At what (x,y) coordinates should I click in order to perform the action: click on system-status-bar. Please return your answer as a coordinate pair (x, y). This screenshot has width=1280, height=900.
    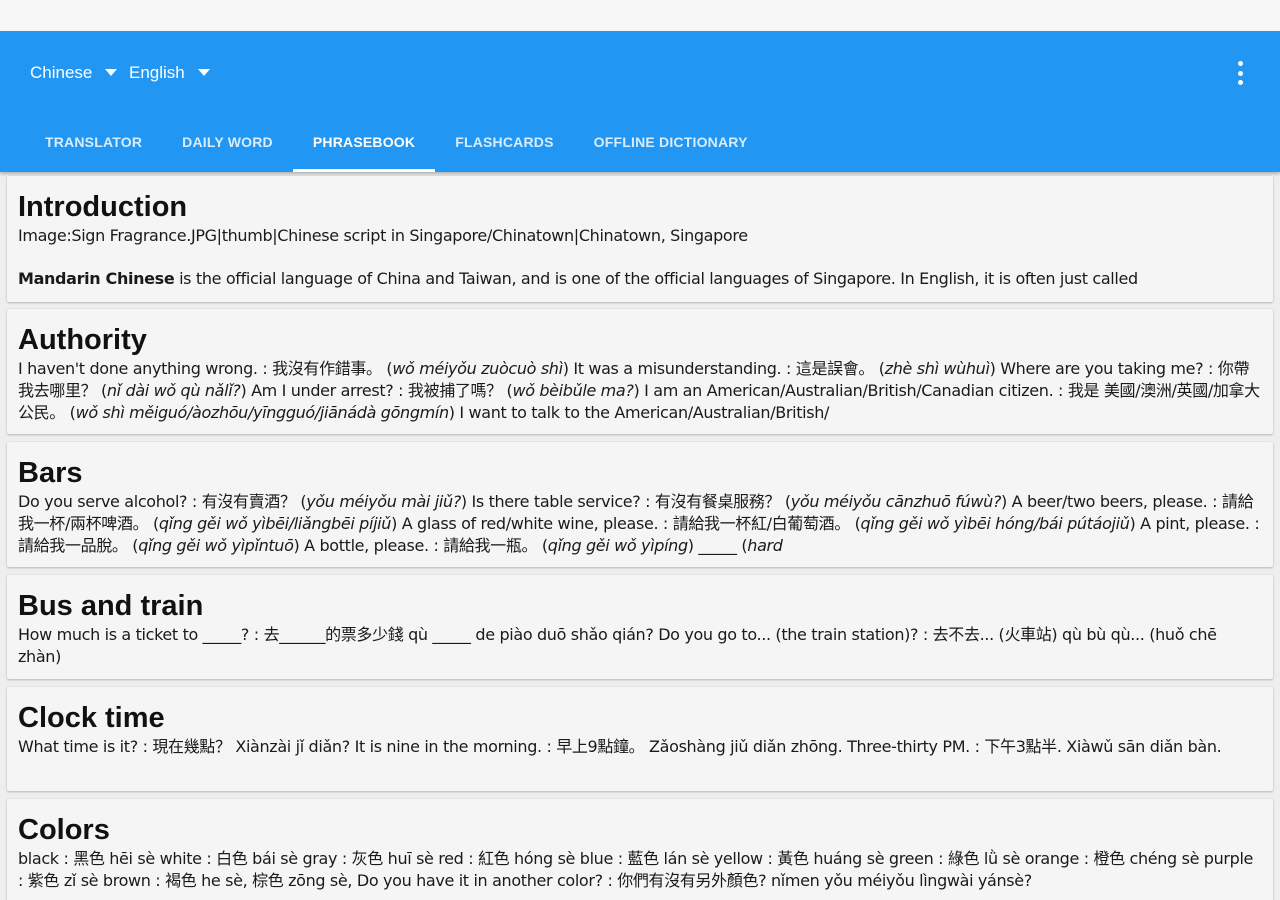
    Looking at the image, I should click on (640, 15).